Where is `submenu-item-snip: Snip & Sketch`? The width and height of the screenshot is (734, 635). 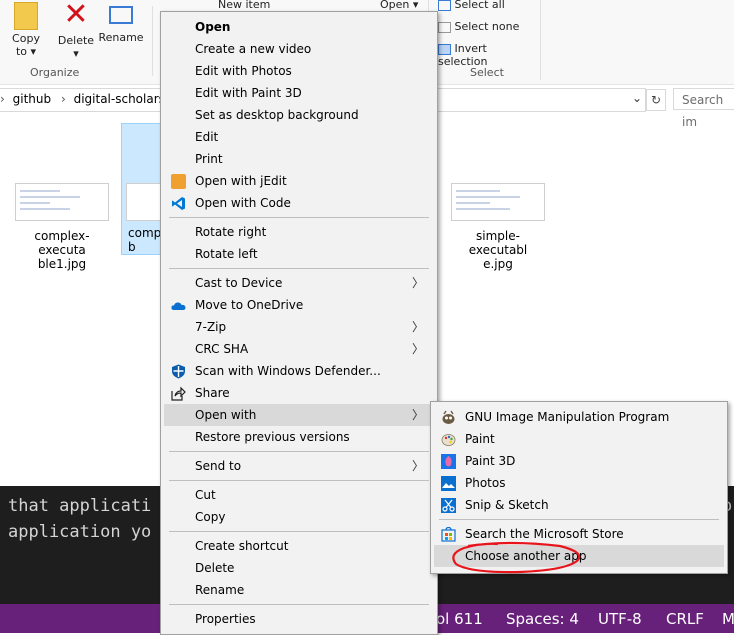 submenu-item-snip: Snip & Sketch is located at coordinates (579, 505).